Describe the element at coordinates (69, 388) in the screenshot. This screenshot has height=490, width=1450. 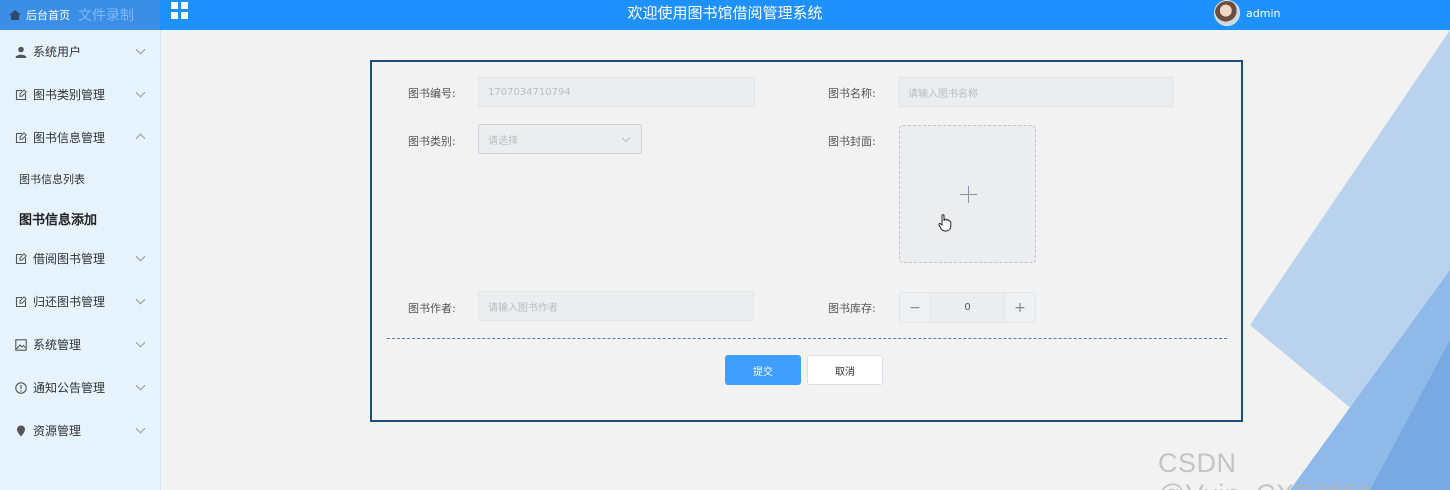
I see `sidebar-item-label: 通知公告管理` at that location.